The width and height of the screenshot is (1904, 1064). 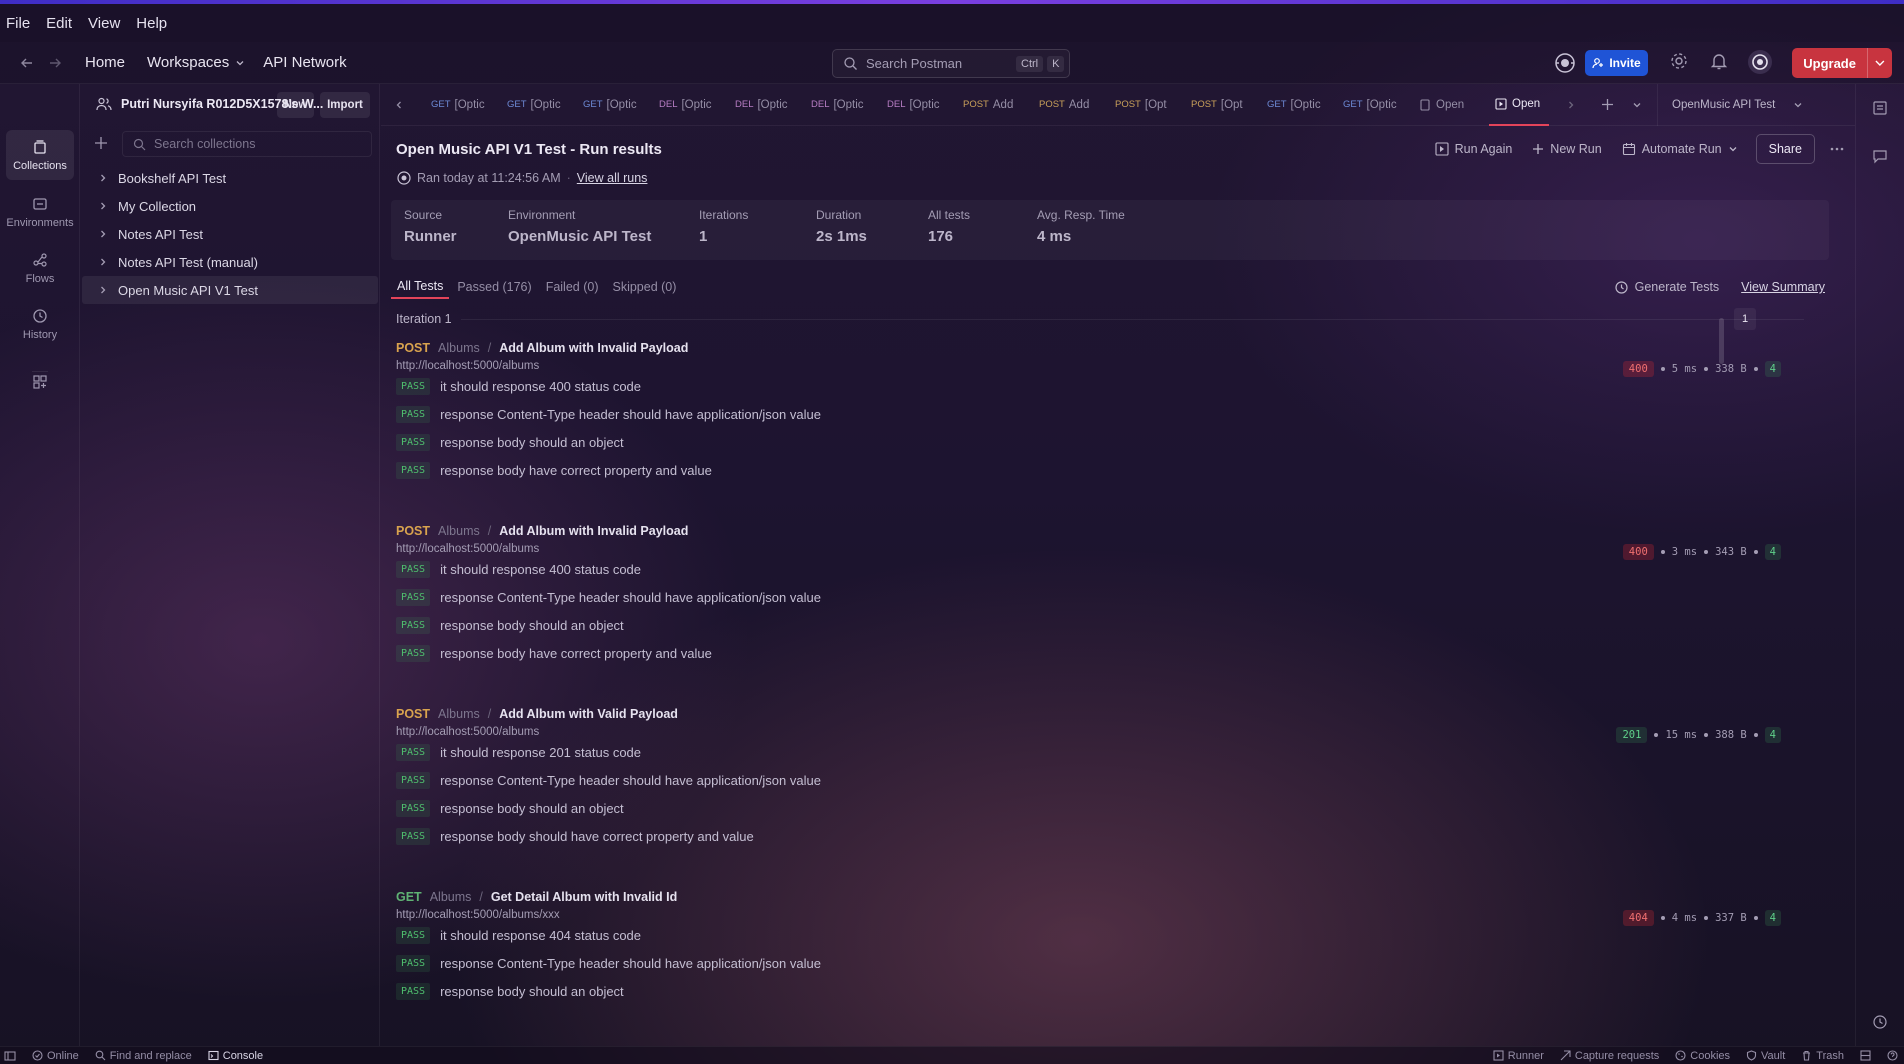 What do you see at coordinates (1760, 62) in the screenshot?
I see `avatar` at bounding box center [1760, 62].